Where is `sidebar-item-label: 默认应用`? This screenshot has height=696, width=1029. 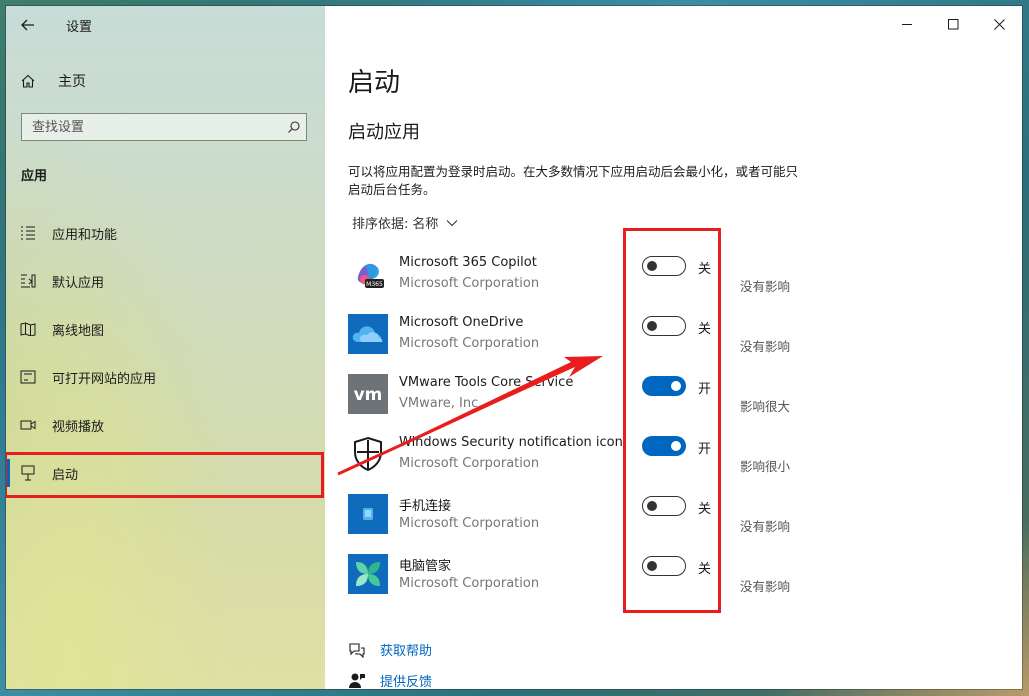
sidebar-item-label: 默认应用 is located at coordinates (78, 283).